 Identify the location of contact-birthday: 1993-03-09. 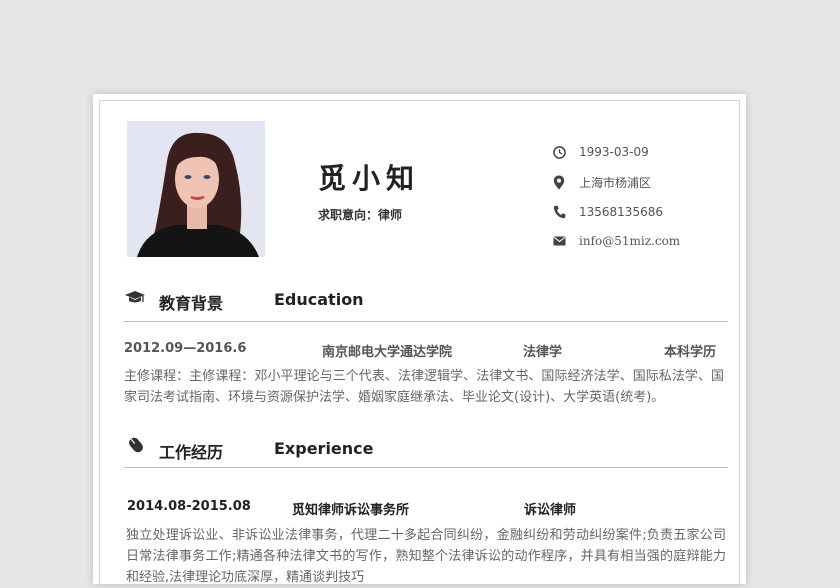
(600, 152).